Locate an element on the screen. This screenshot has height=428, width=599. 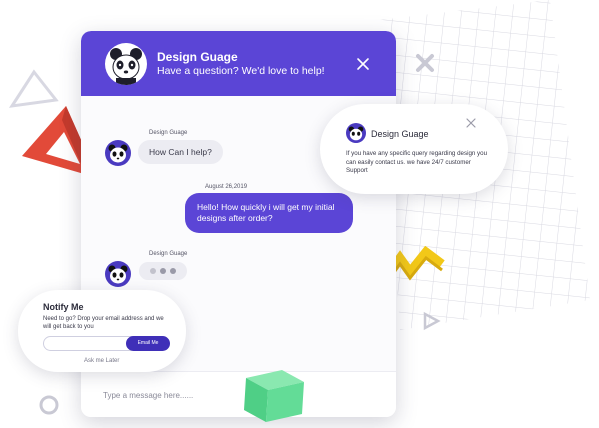
email-field is located at coordinates (85, 343).